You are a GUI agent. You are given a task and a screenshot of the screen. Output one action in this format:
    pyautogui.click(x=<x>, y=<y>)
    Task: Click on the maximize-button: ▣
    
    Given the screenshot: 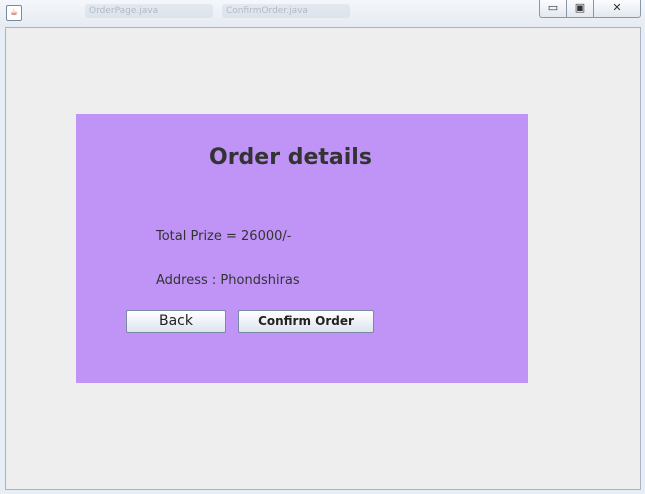 What is the action you would take?
    pyautogui.click(x=580, y=9)
    